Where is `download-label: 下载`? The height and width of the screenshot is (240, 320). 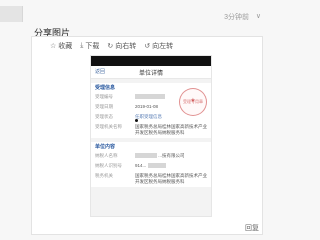
download-label: 下载 is located at coordinates (92, 46).